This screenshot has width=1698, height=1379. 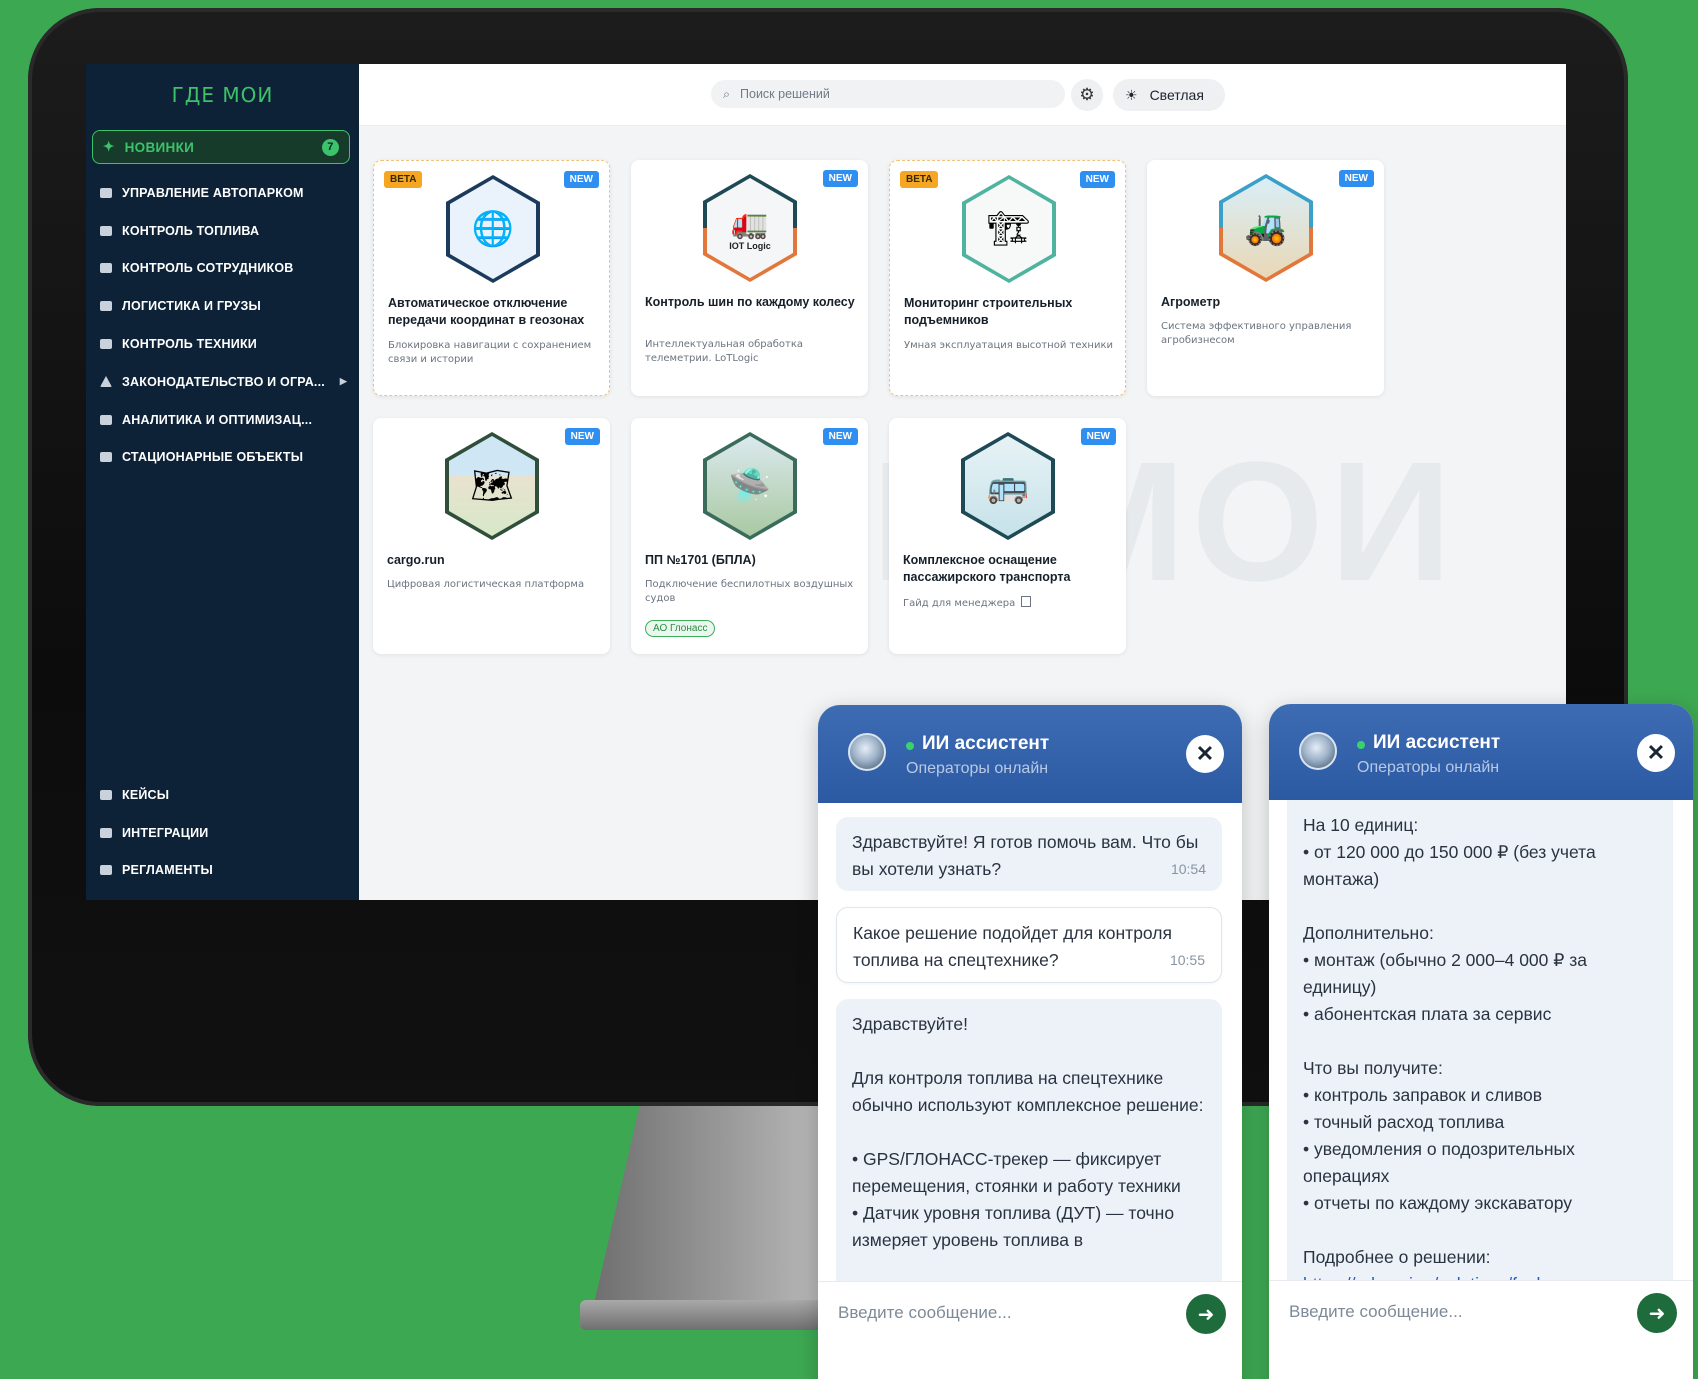 What do you see at coordinates (222, 795) in the screenshot?
I see `sidebar-item-cases: КЕЙСЫ` at bounding box center [222, 795].